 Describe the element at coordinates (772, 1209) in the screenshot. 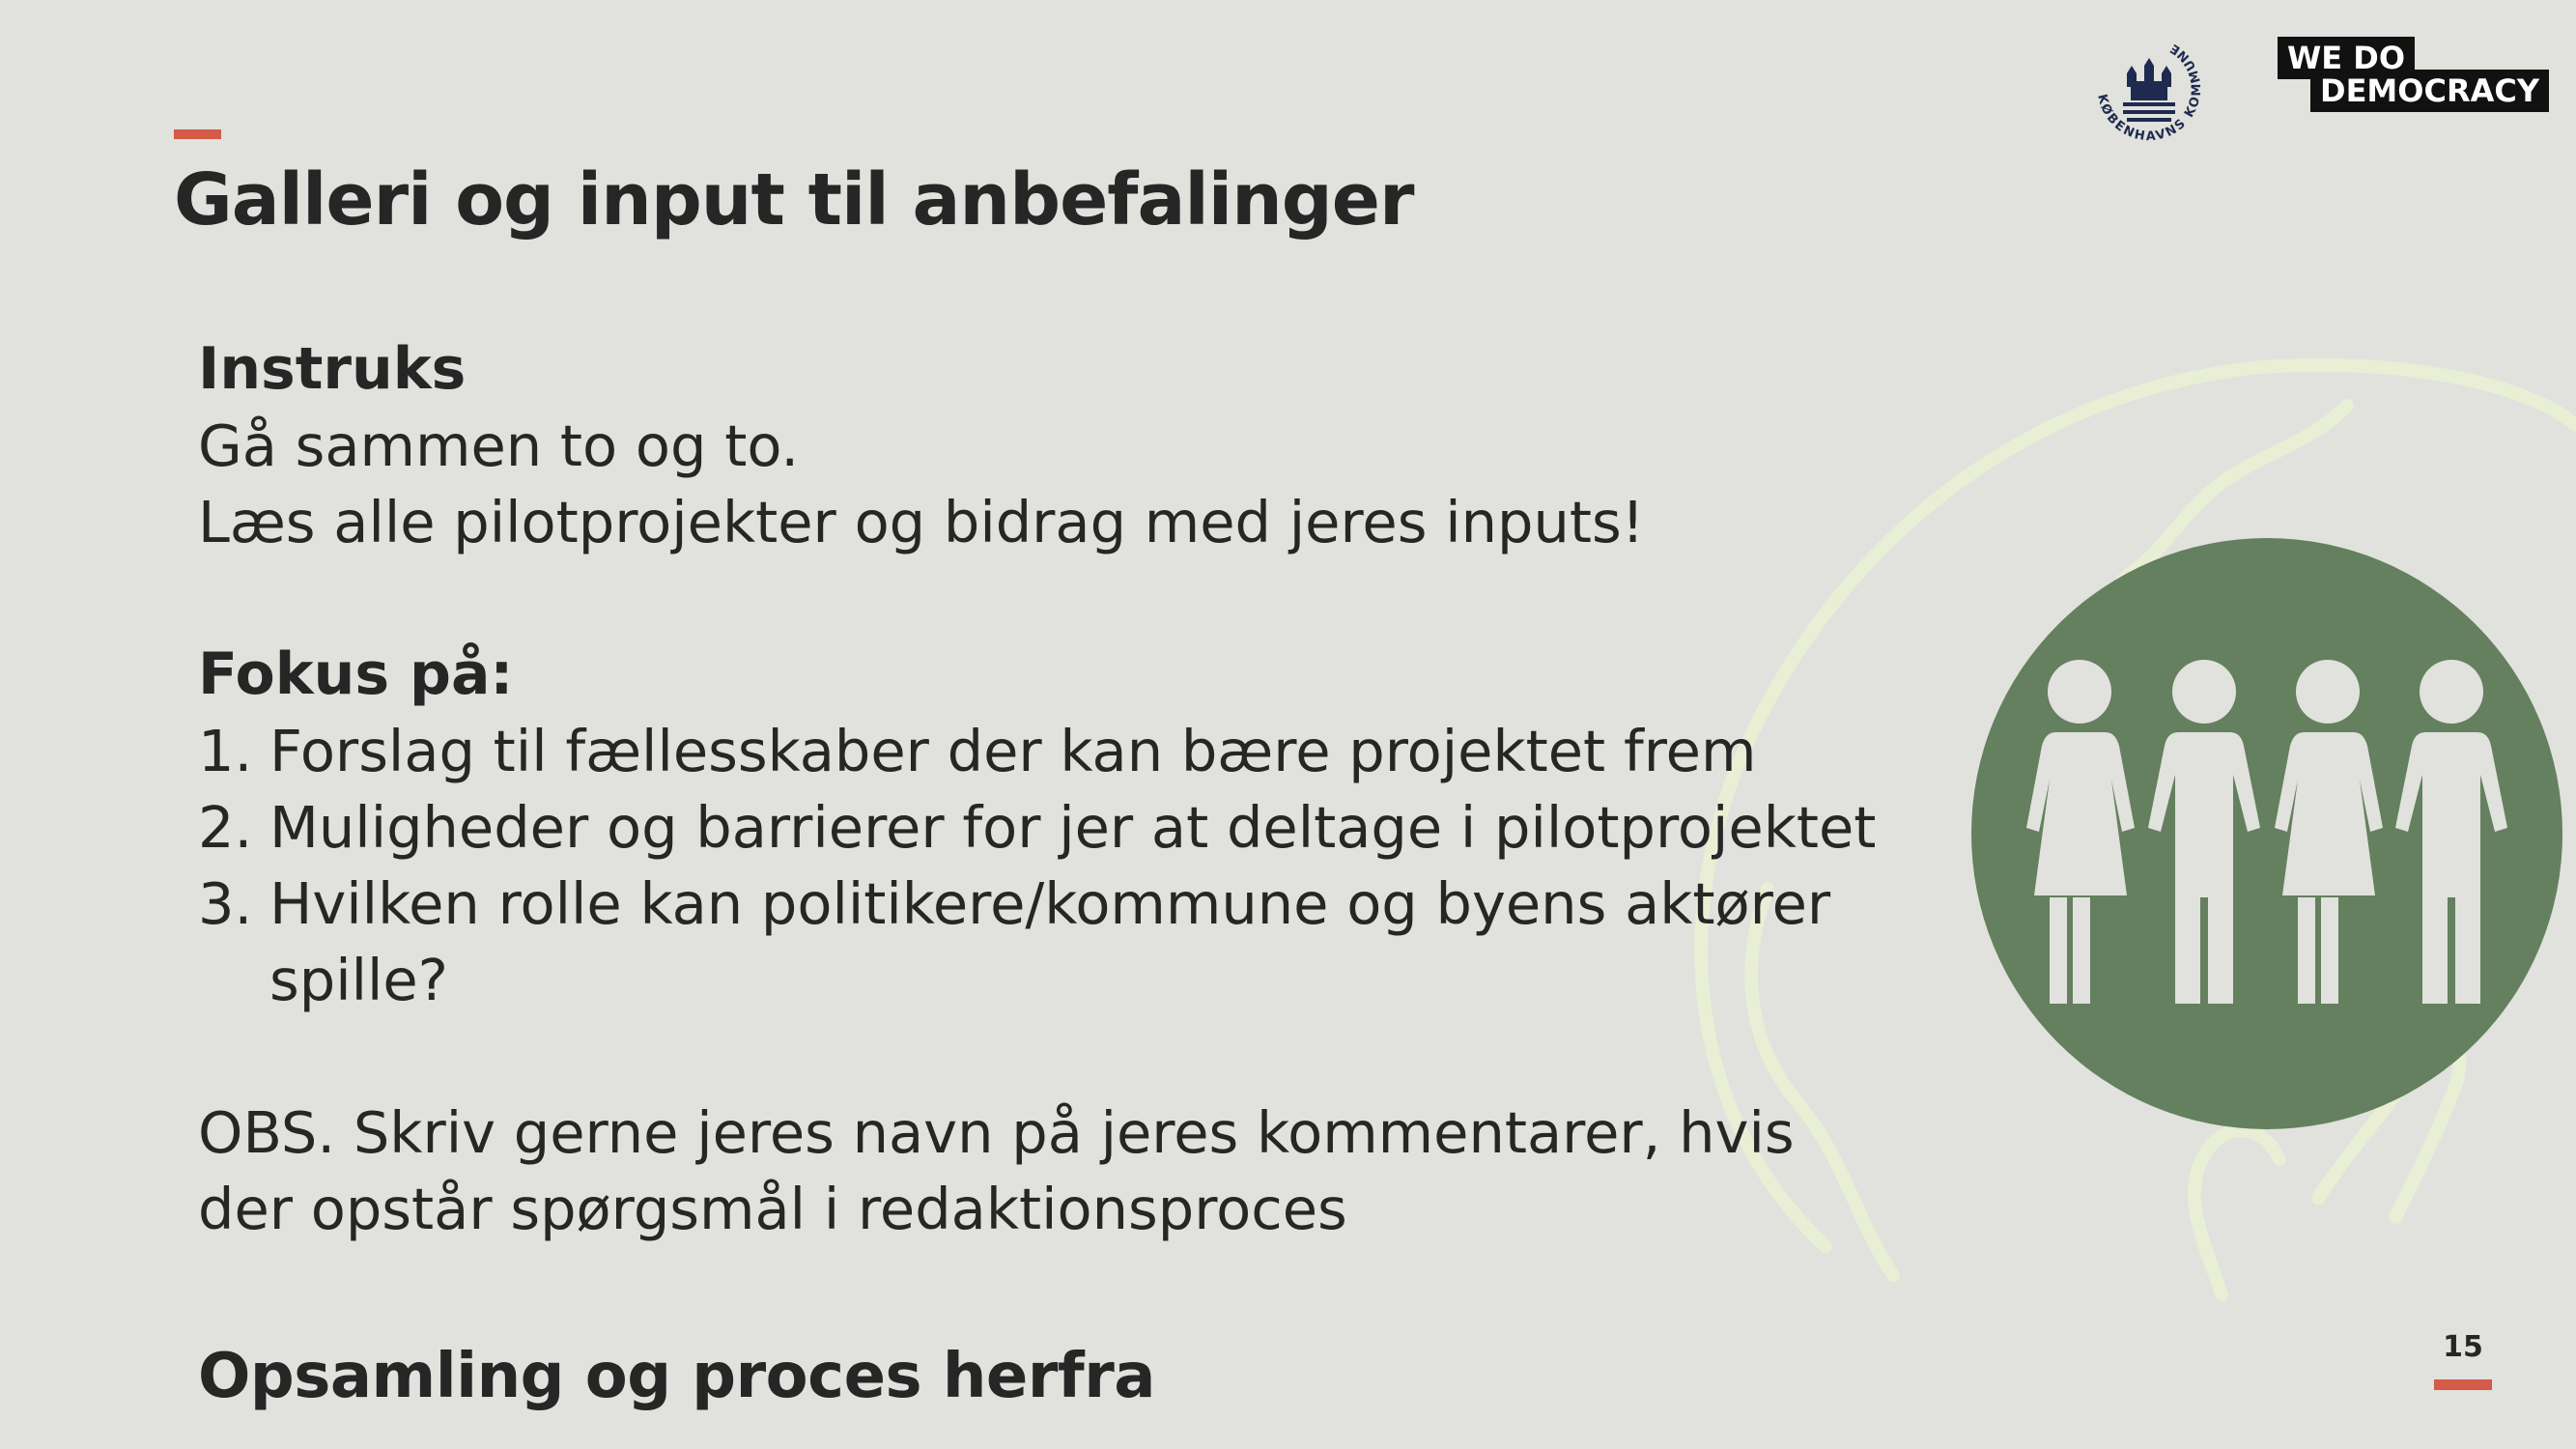

I see `note-line: der opstår spørgsmål i redaktionsproces` at that location.